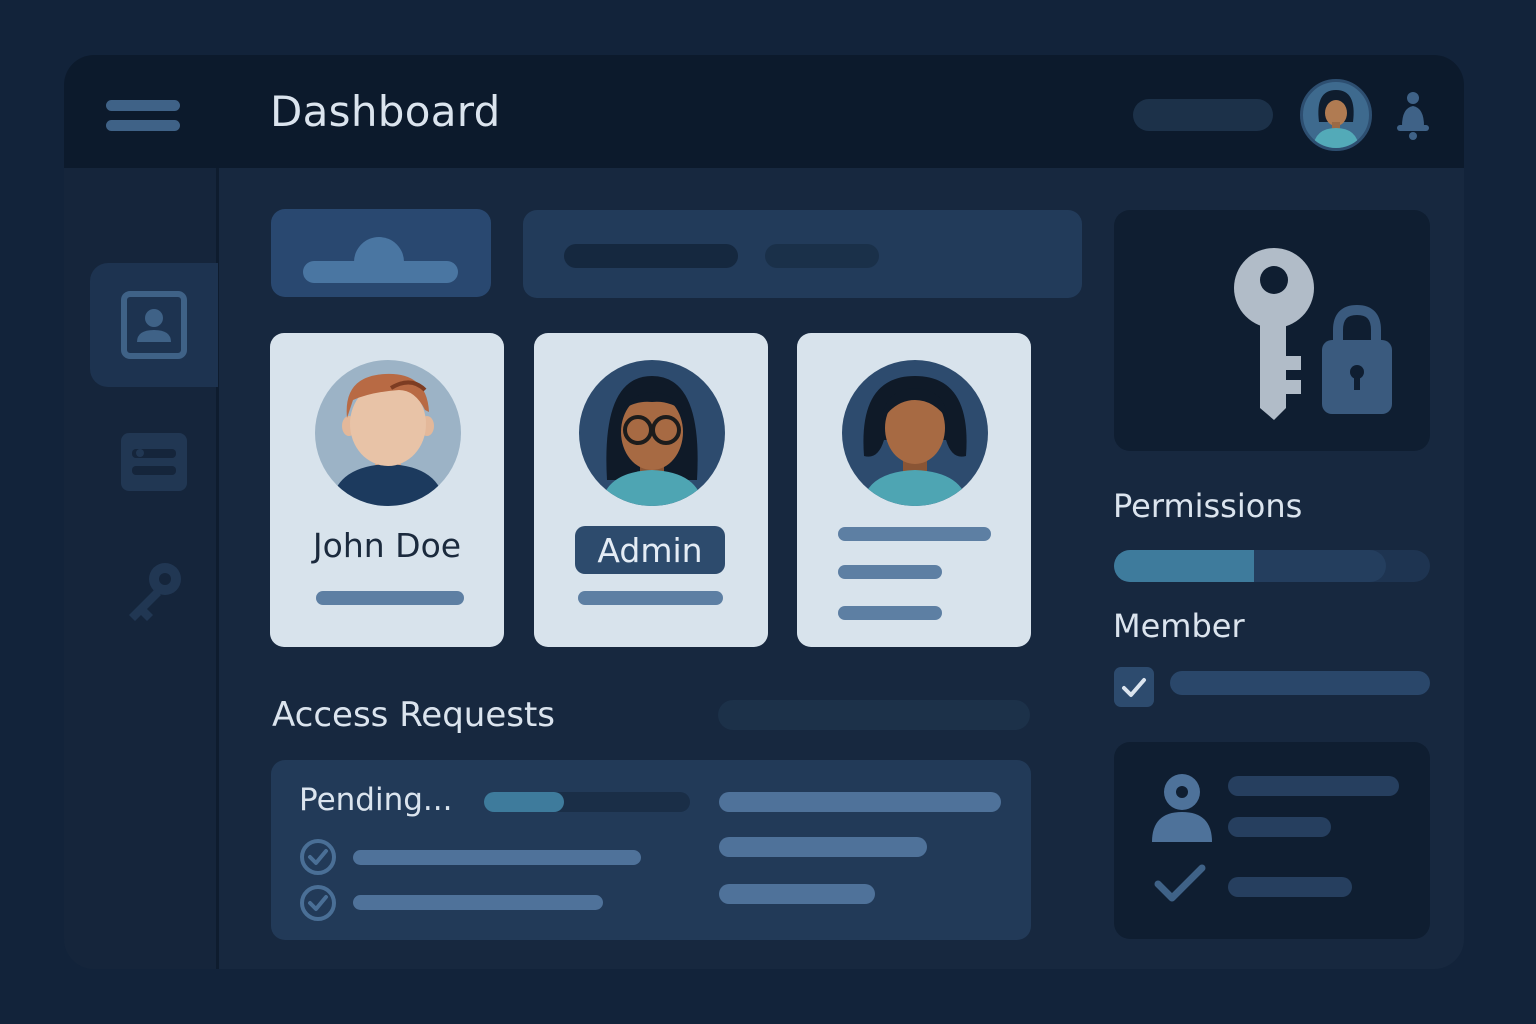 The height and width of the screenshot is (1024, 1536). Describe the element at coordinates (587, 802) in the screenshot. I see `pending-progress-bar` at that location.